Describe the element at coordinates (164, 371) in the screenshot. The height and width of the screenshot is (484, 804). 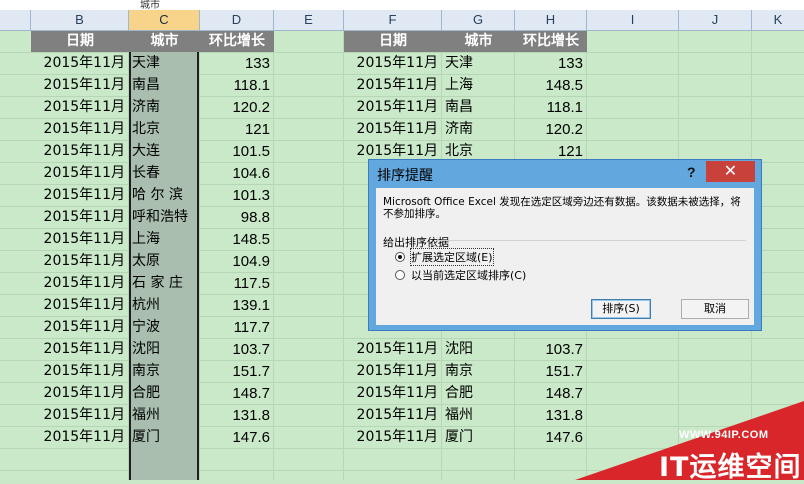
I see `left-table-cell: 南京` at that location.